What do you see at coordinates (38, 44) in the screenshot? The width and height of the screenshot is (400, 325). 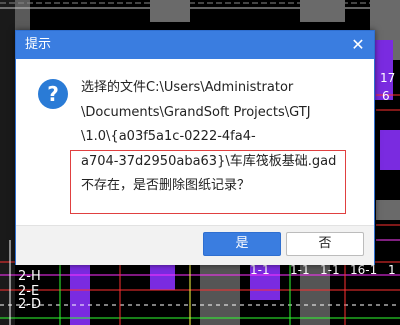 I see `dialog-title: 提示` at bounding box center [38, 44].